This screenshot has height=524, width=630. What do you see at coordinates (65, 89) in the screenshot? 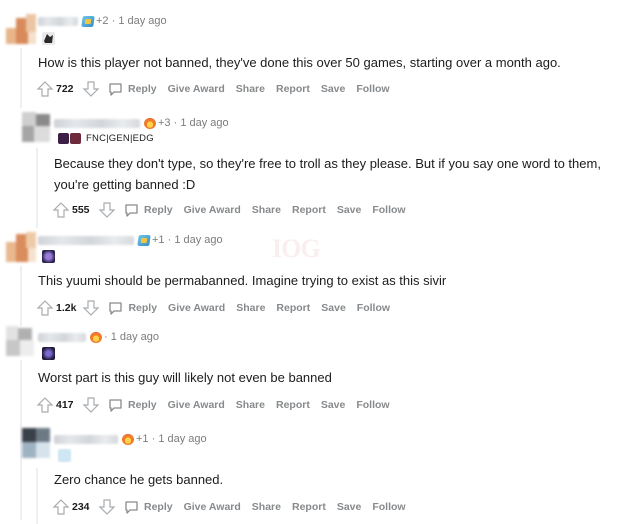
I see `vote-score: 722` at bounding box center [65, 89].